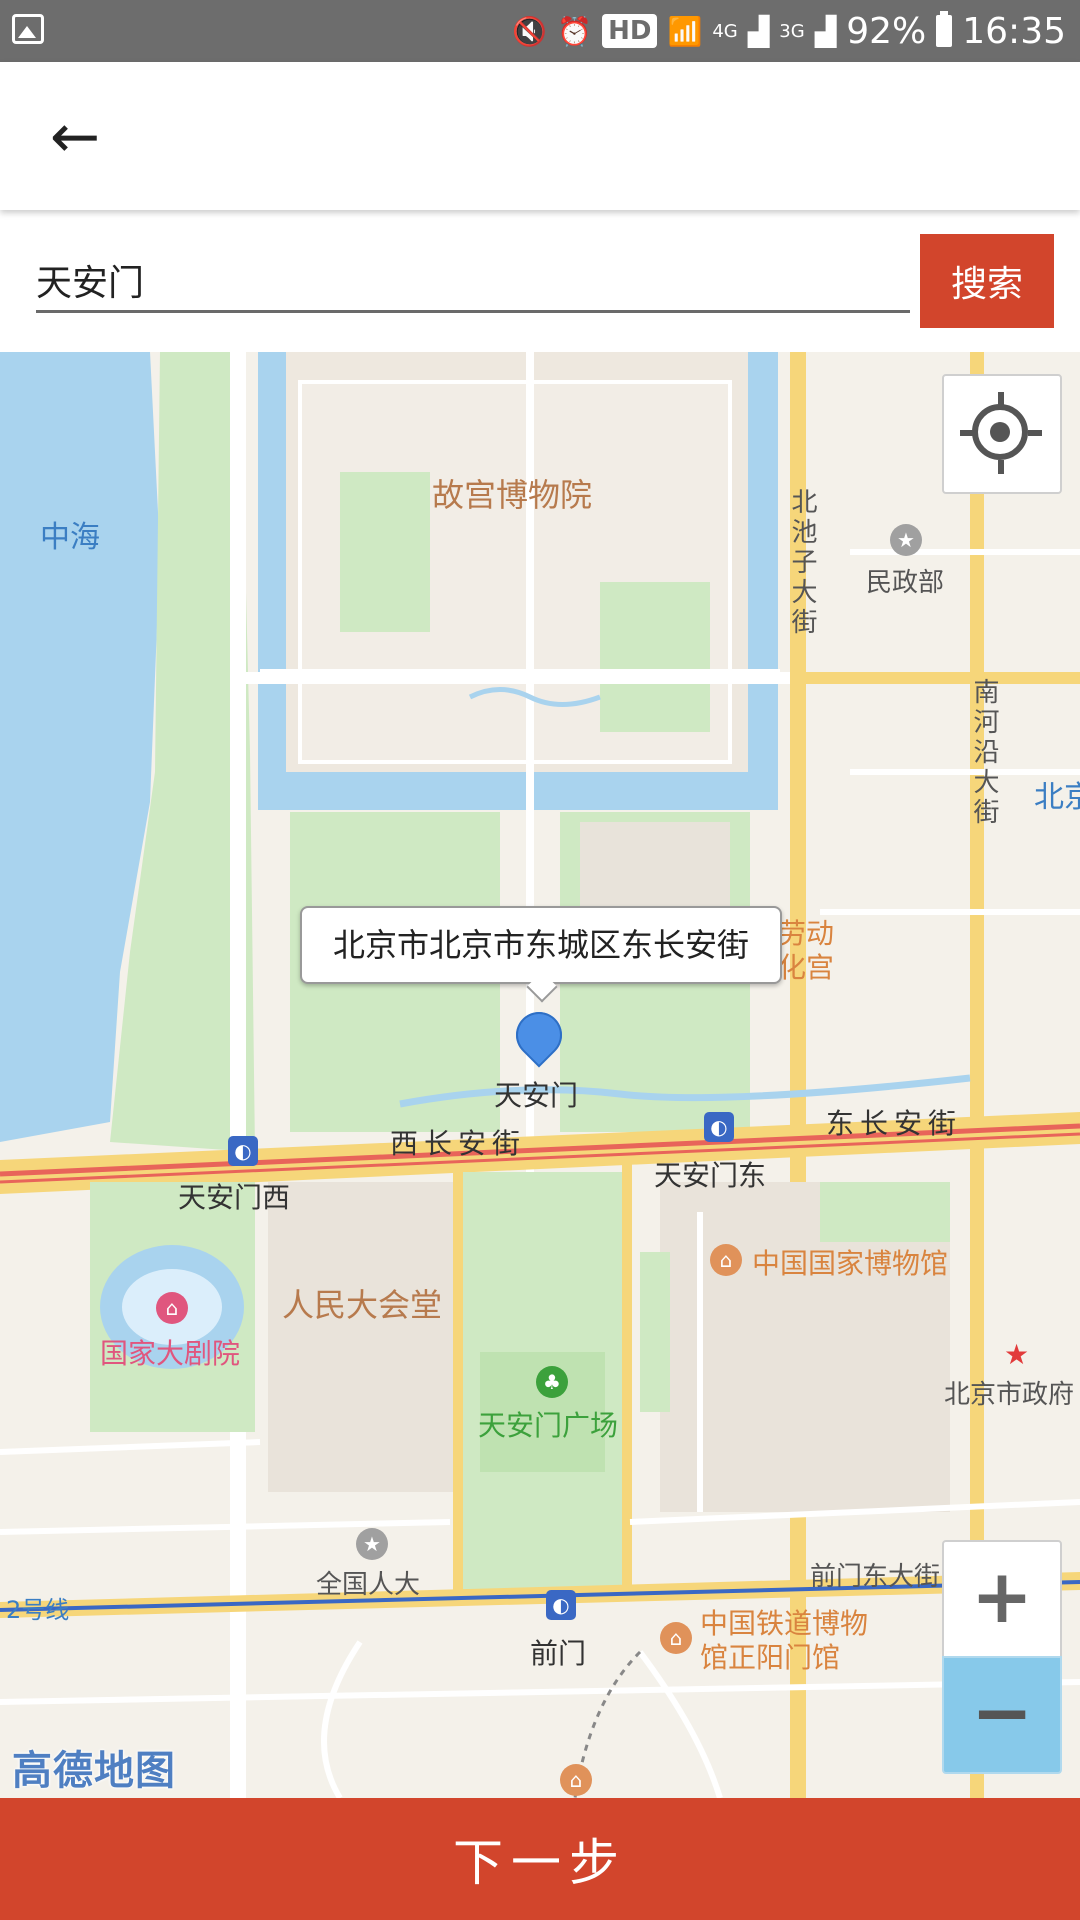 The image size is (1080, 1920). What do you see at coordinates (530, 31) in the screenshot?
I see `mute-icon: 🔇` at bounding box center [530, 31].